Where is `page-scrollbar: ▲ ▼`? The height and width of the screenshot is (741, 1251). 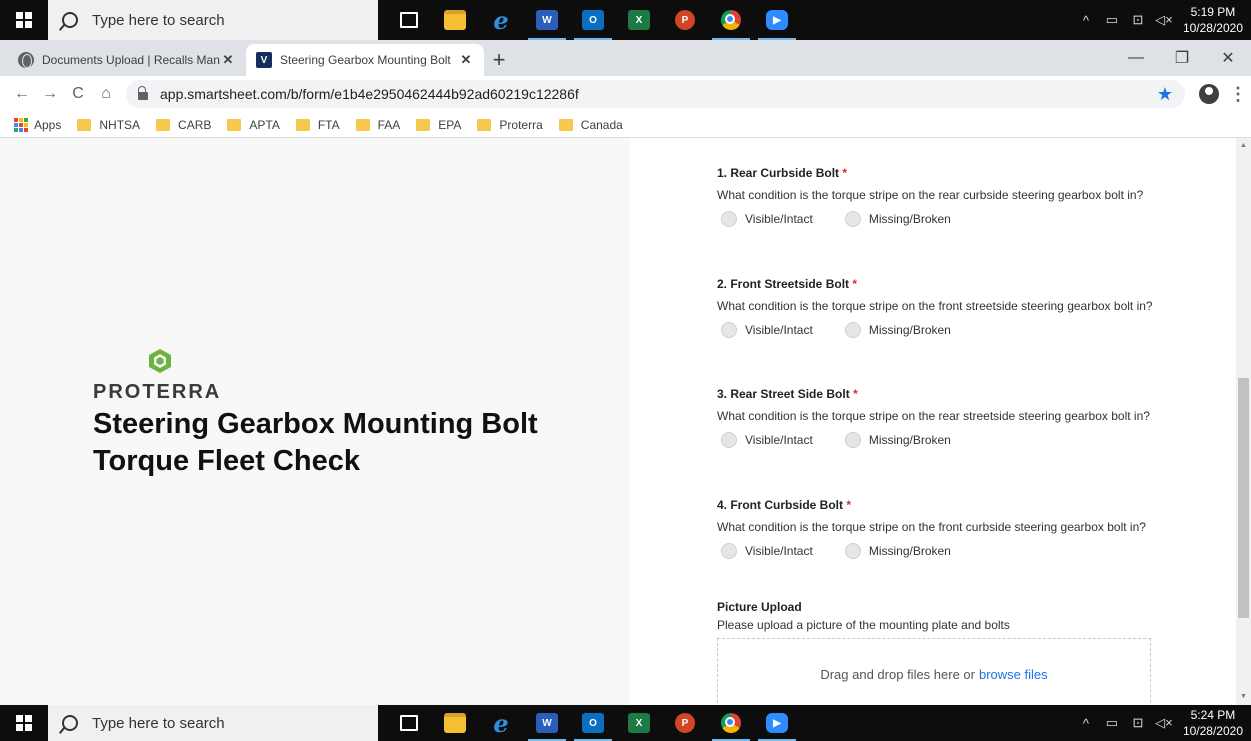
page-scrollbar: ▲ ▼ is located at coordinates (1243, 421).